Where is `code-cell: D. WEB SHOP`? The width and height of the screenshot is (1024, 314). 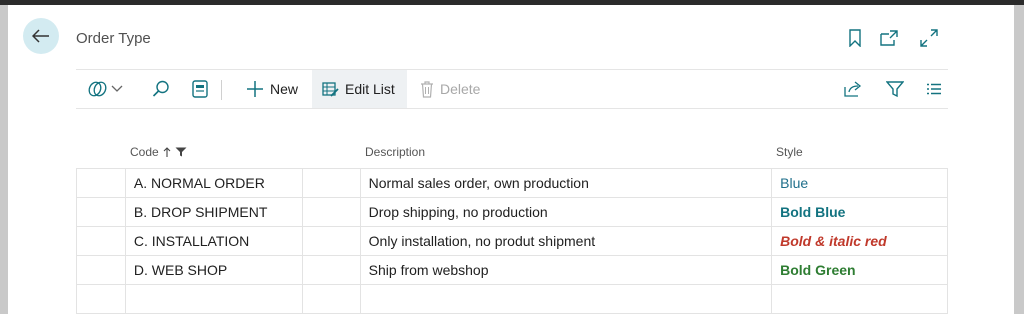
code-cell: D. WEB SHOP is located at coordinates (213, 270).